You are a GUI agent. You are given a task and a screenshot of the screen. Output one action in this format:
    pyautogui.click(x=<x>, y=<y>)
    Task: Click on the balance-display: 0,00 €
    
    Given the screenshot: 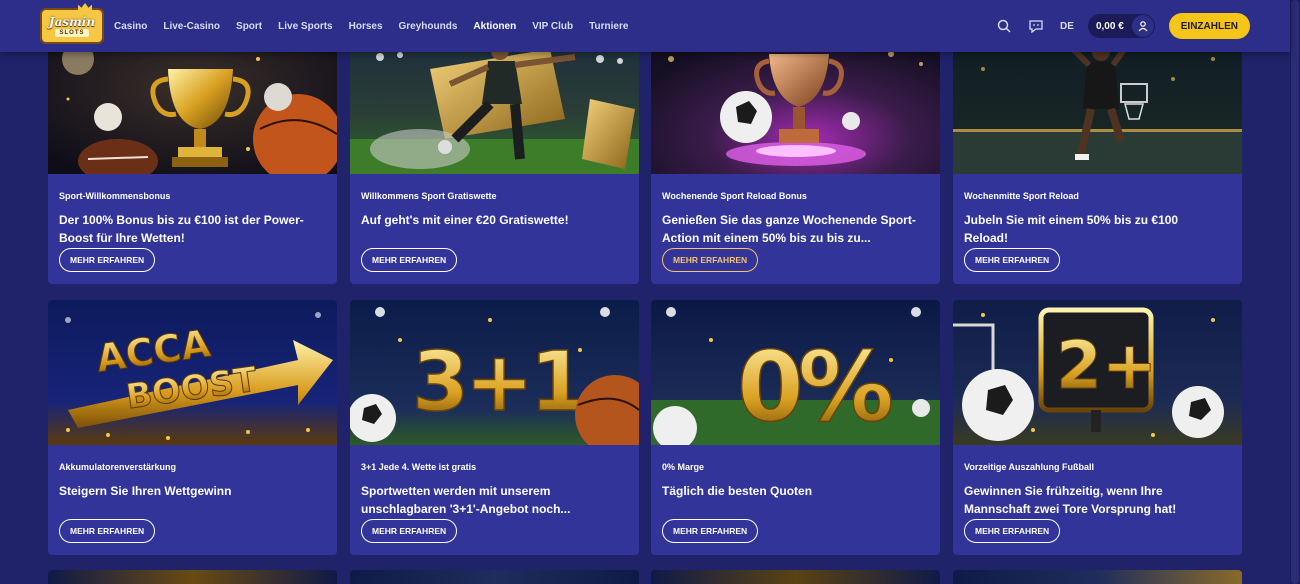 What is the action you would take?
    pyautogui.click(x=1121, y=26)
    